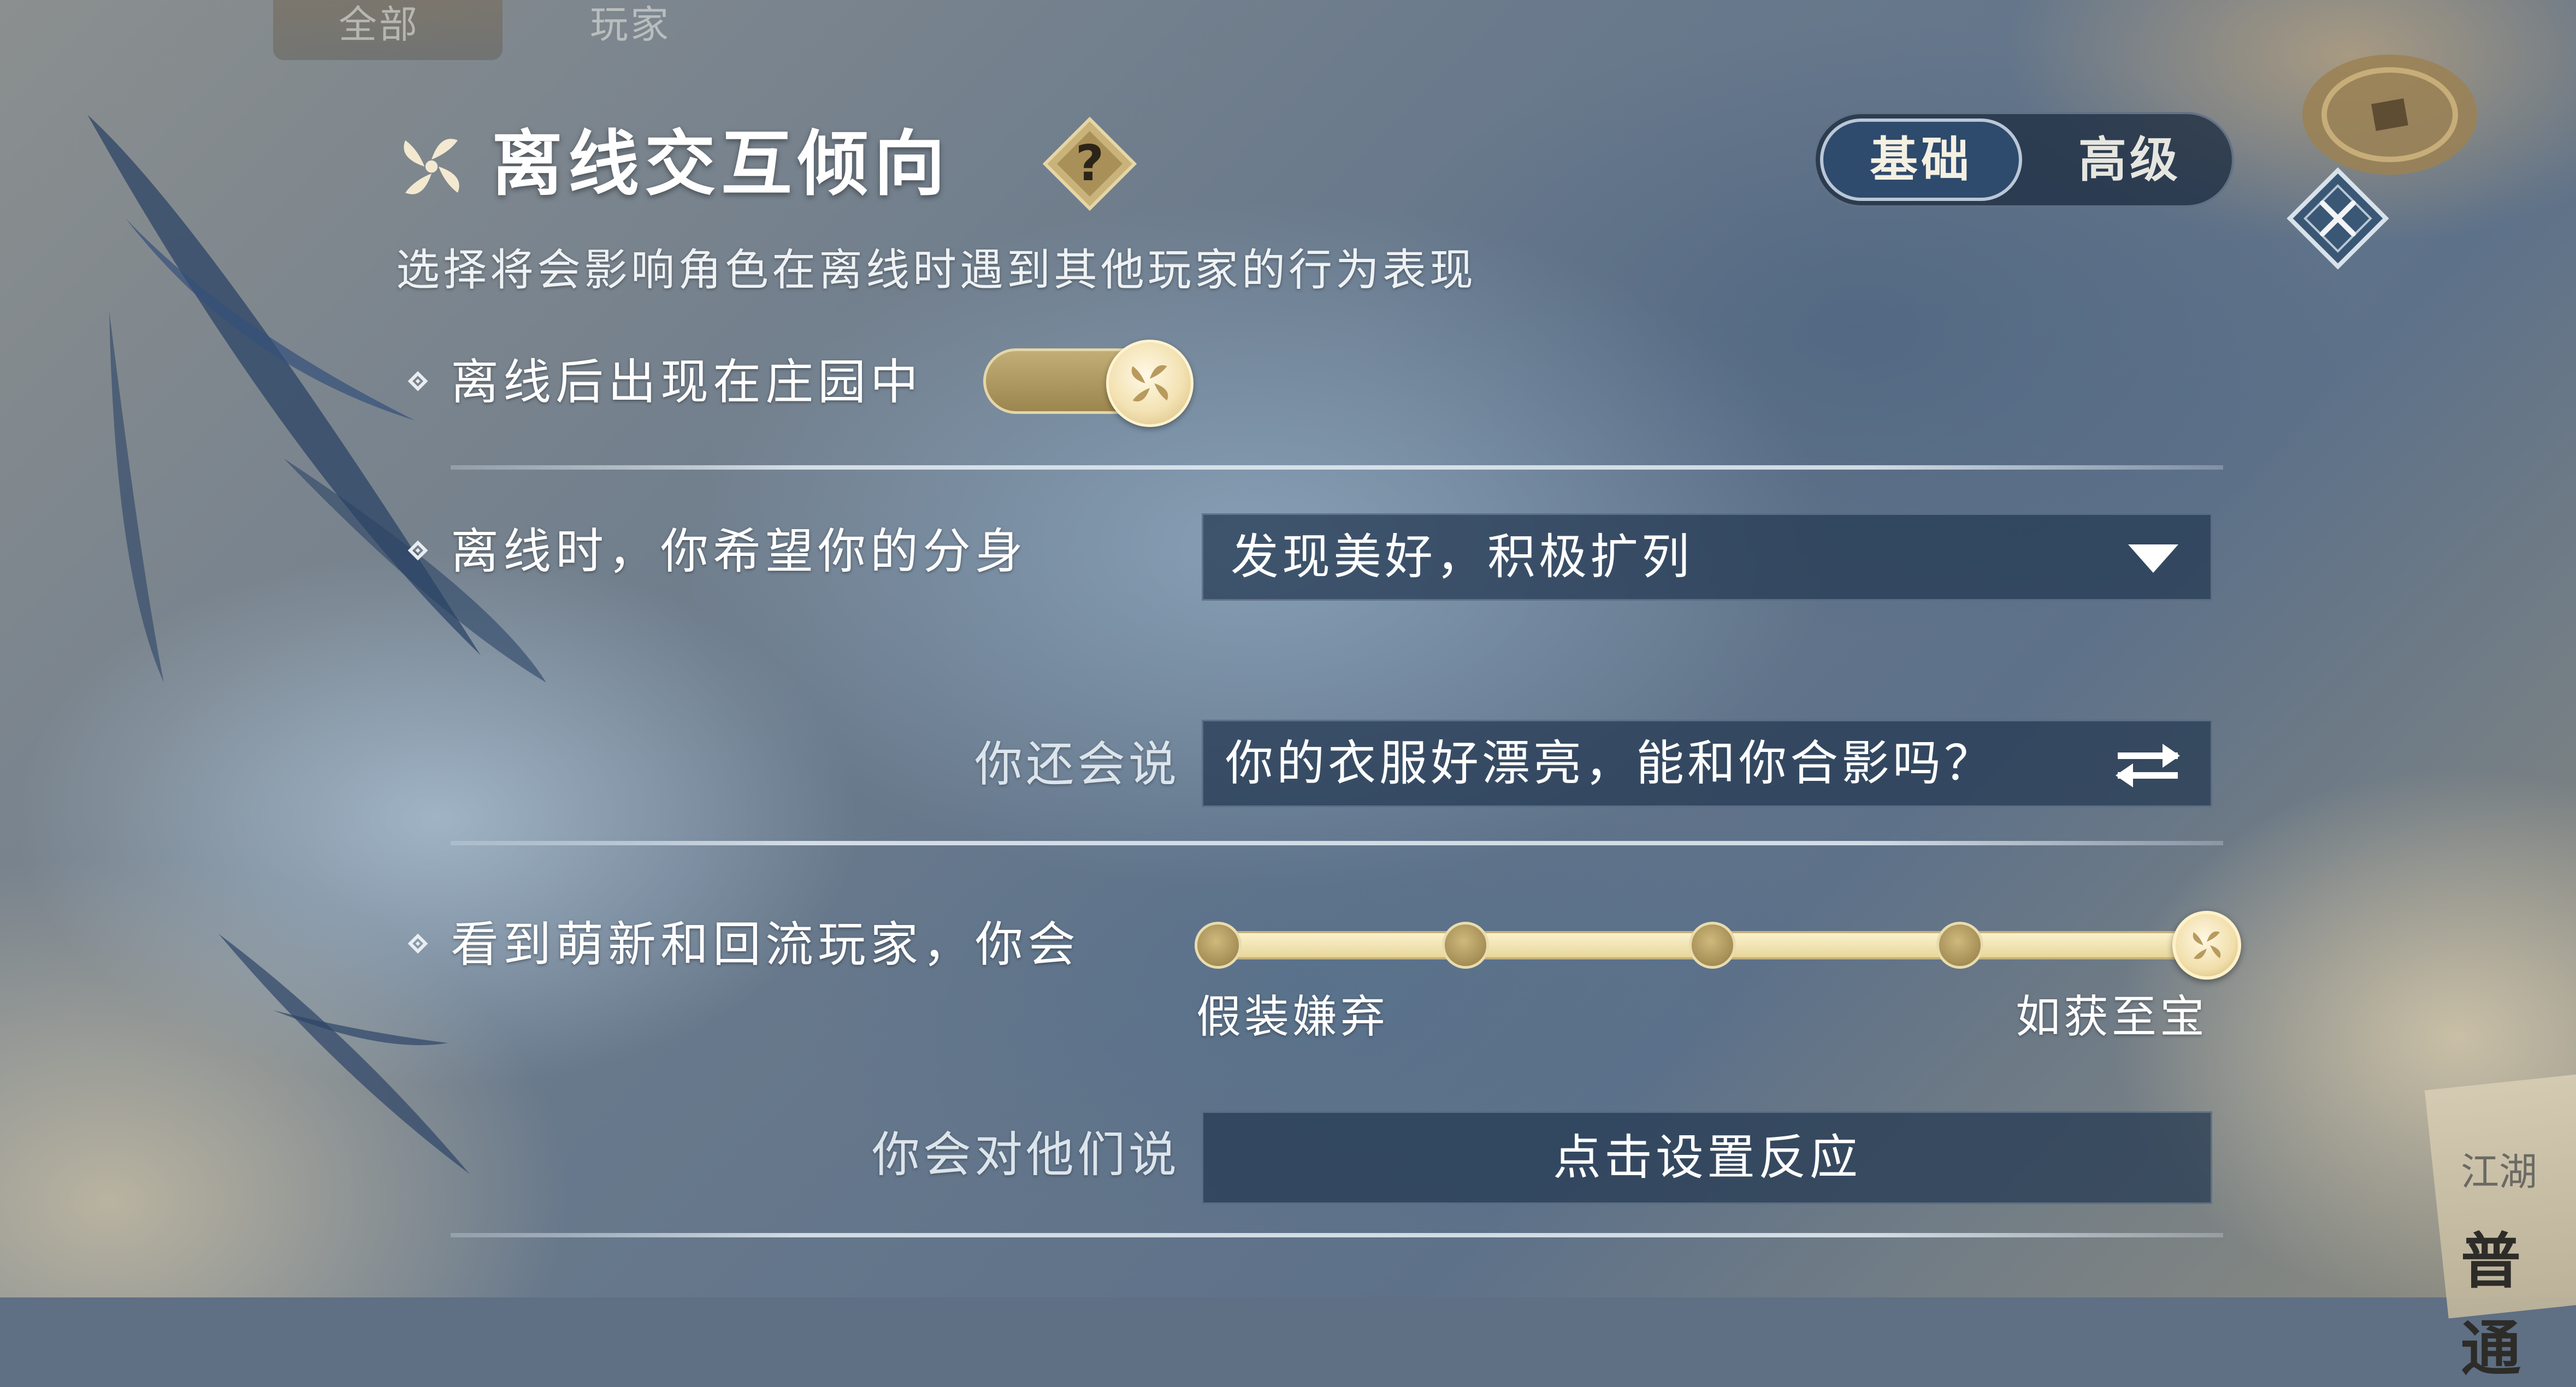  What do you see at coordinates (1921, 159) in the screenshot?
I see `mode-basic-button: 基础` at bounding box center [1921, 159].